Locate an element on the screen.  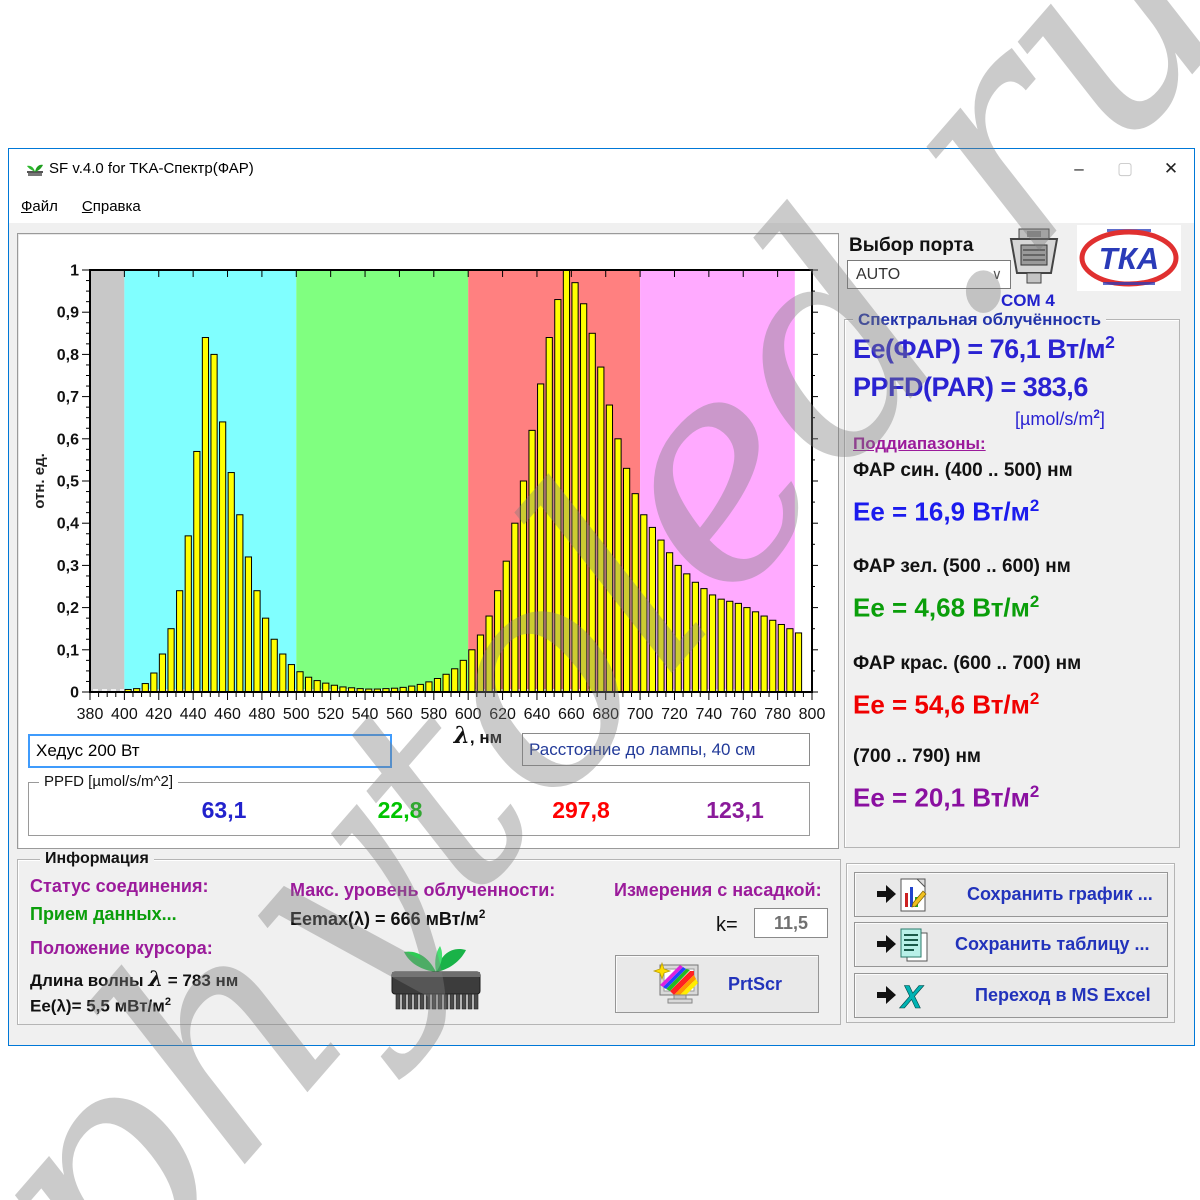
prtscr-button-label: PrtScr is located at coordinates (755, 983).